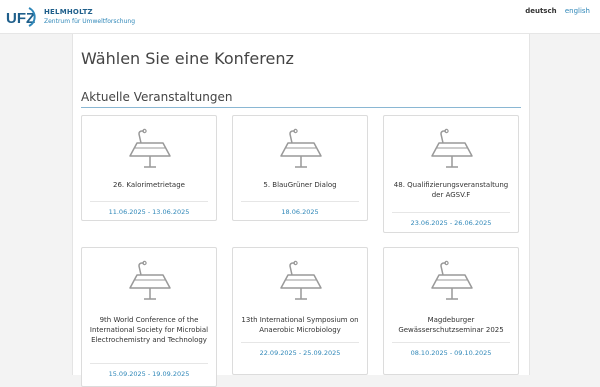 Image resolution: width=600 pixels, height=387 pixels. Describe the element at coordinates (90, 21) in the screenshot. I see `logo-subtitle: Zentrum für Umweltforschung` at that location.